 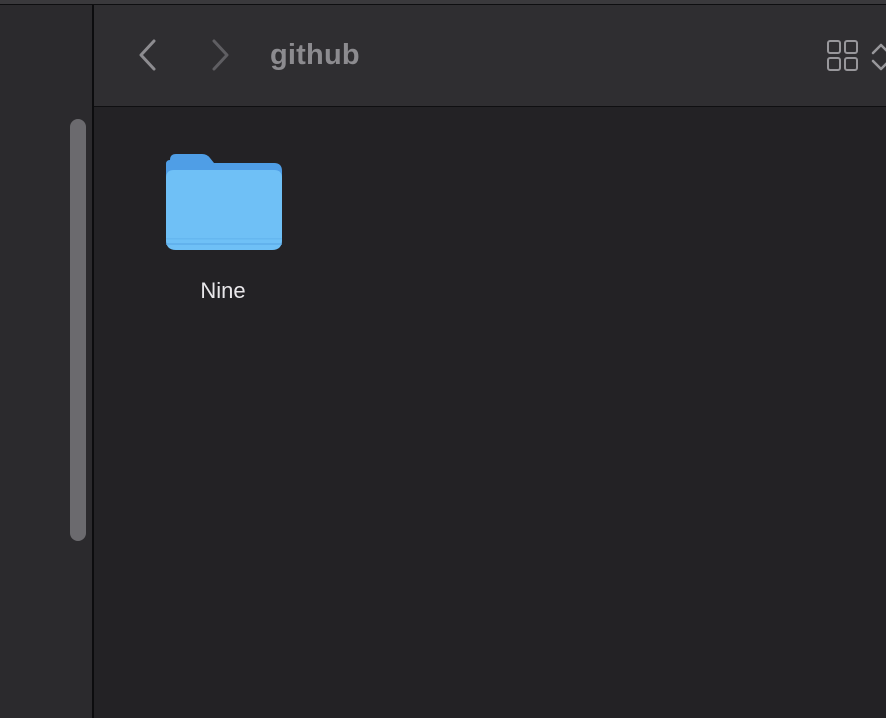 I want to click on back-button, so click(x=148, y=55).